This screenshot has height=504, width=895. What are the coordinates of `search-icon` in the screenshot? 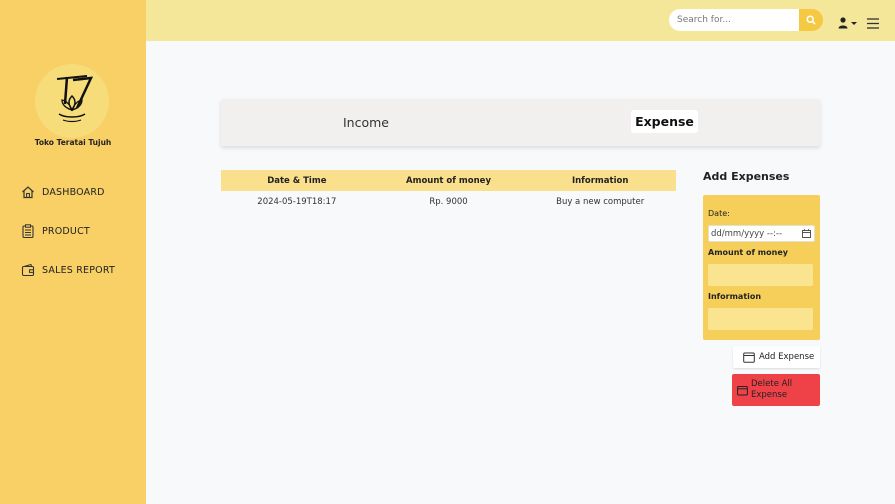 It's located at (811, 20).